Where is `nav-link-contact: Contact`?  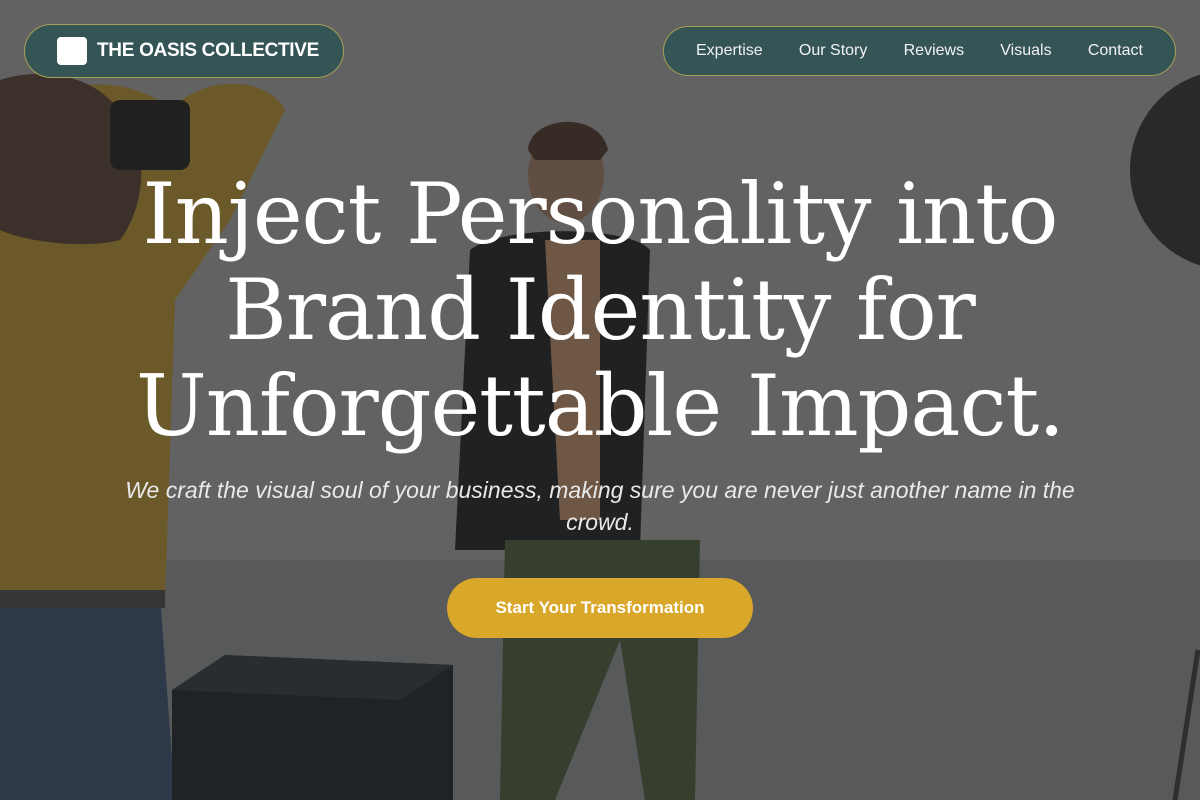 nav-link-contact: Contact is located at coordinates (1115, 51).